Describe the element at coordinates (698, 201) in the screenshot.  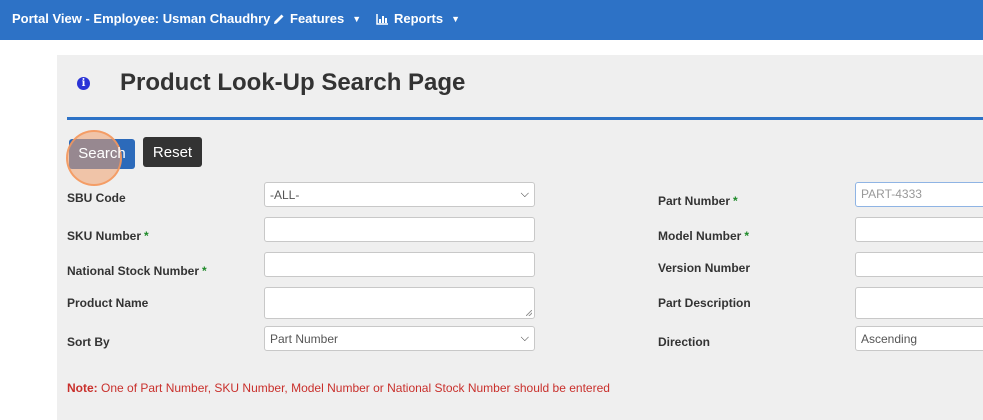
I see `part-number-label: Part Number *` at that location.